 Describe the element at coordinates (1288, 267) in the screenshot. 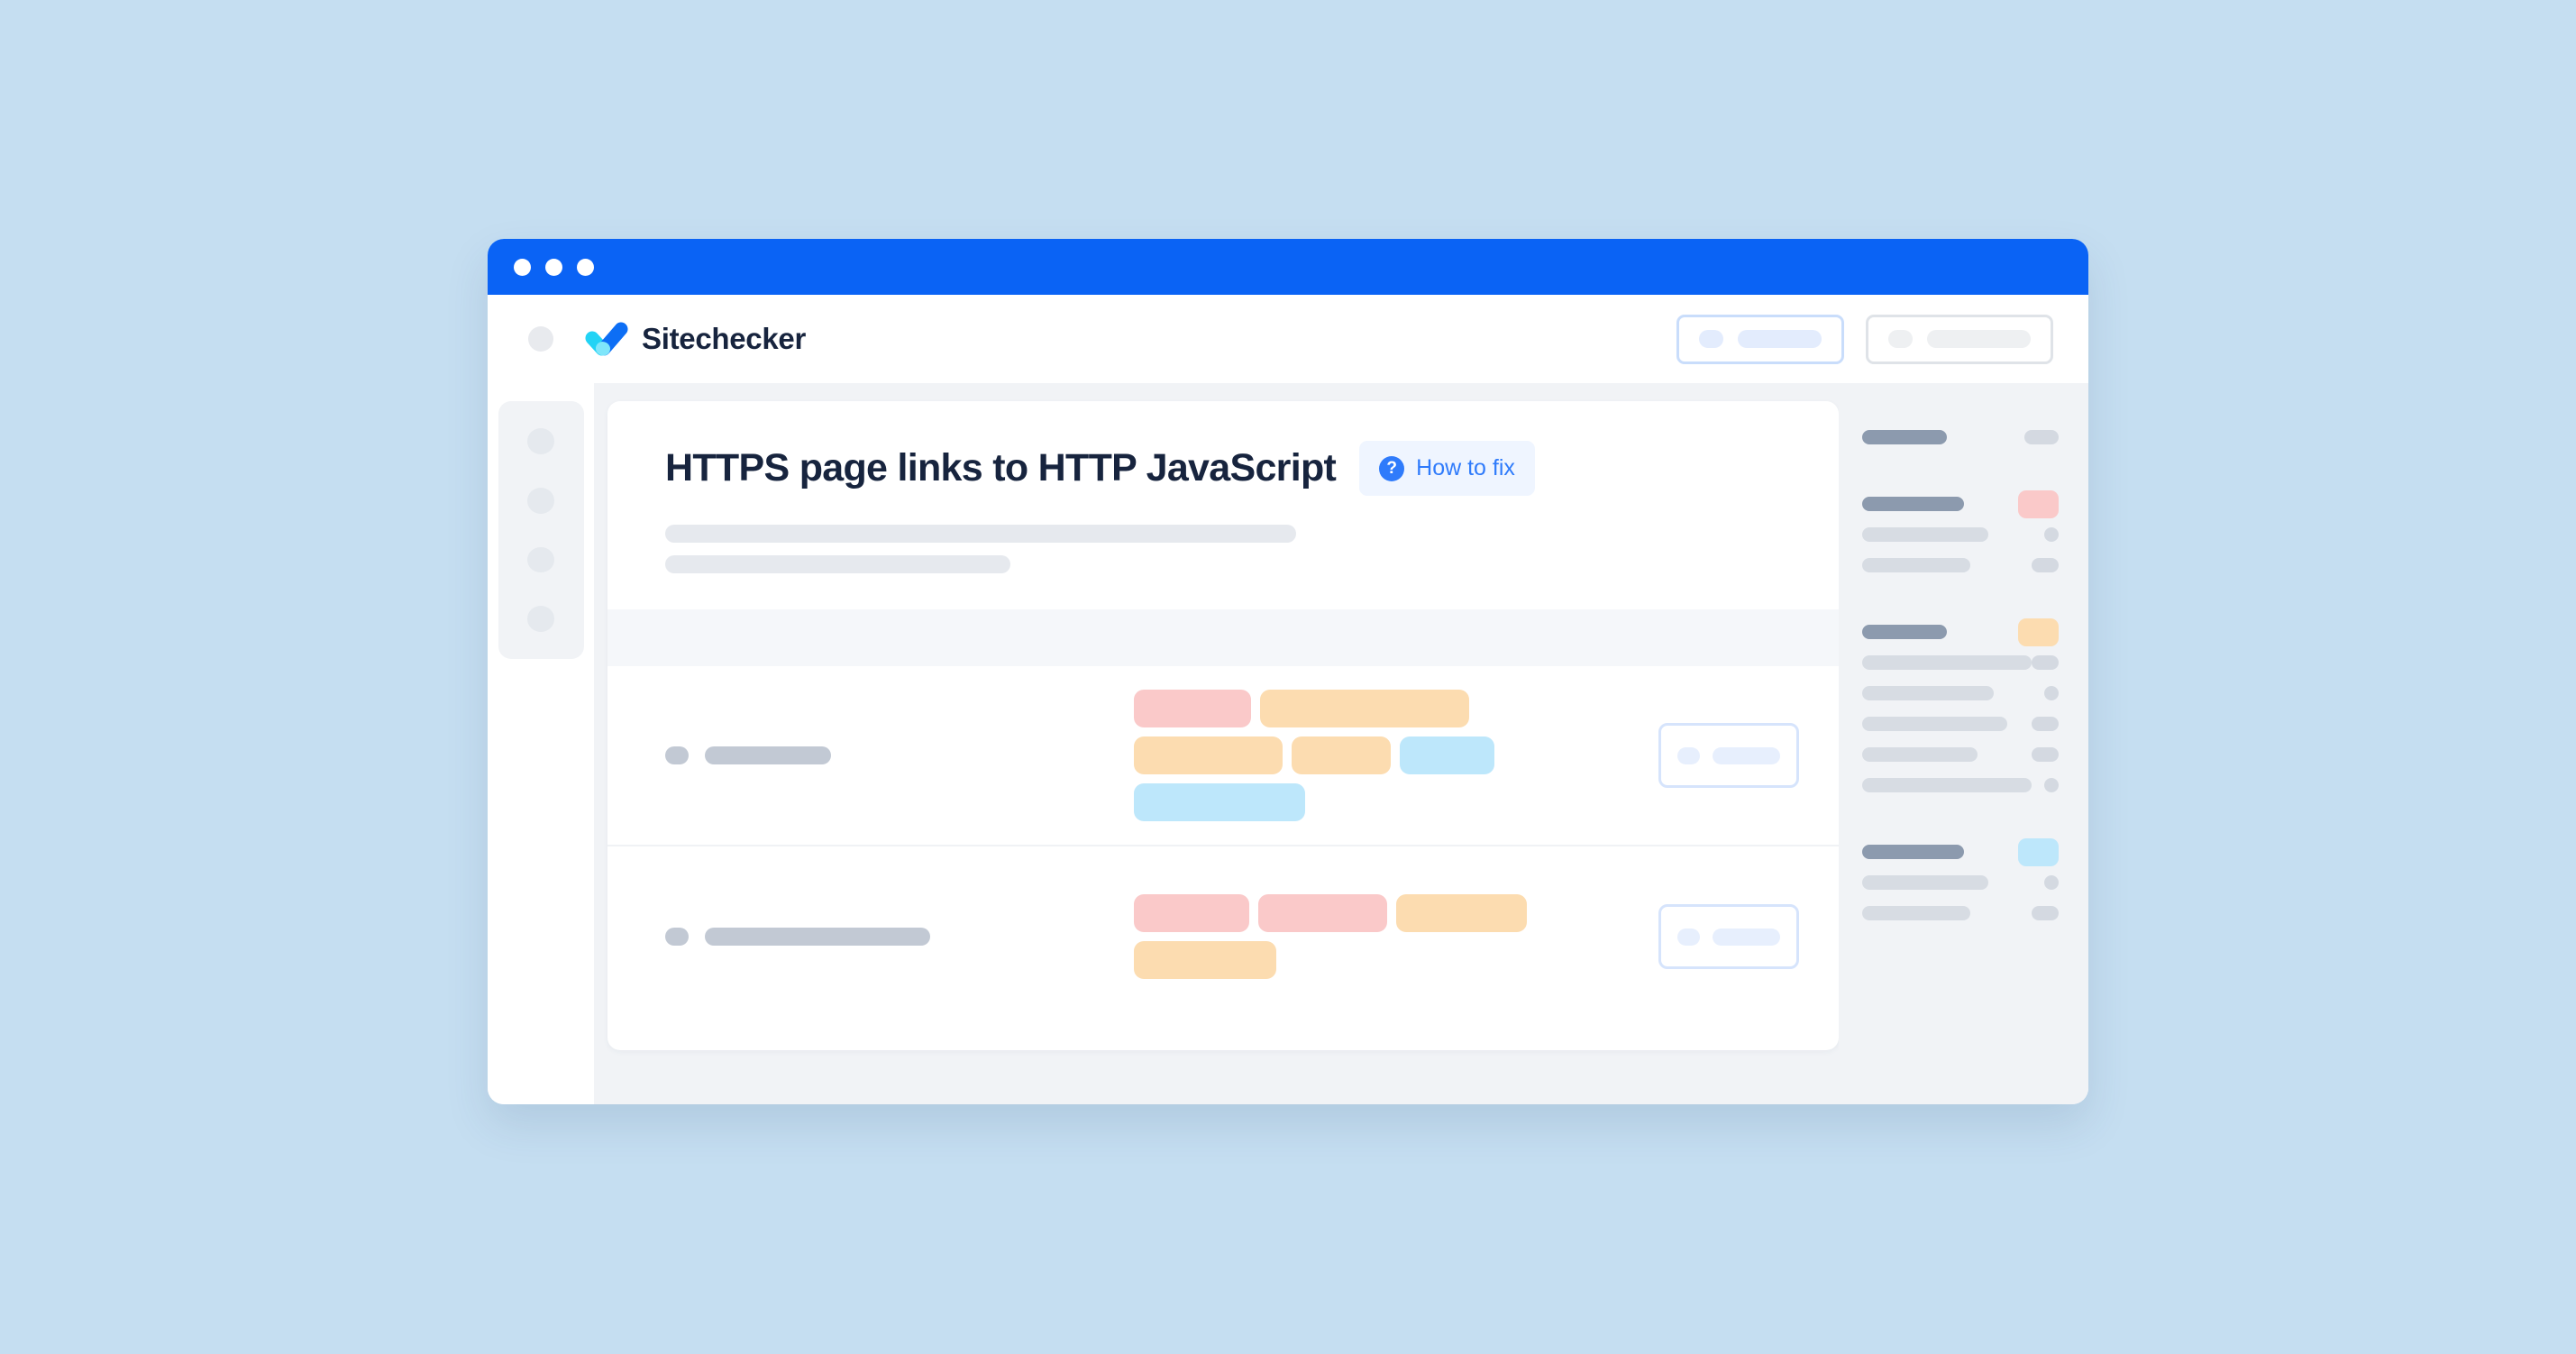

I see `window-titlebar` at that location.